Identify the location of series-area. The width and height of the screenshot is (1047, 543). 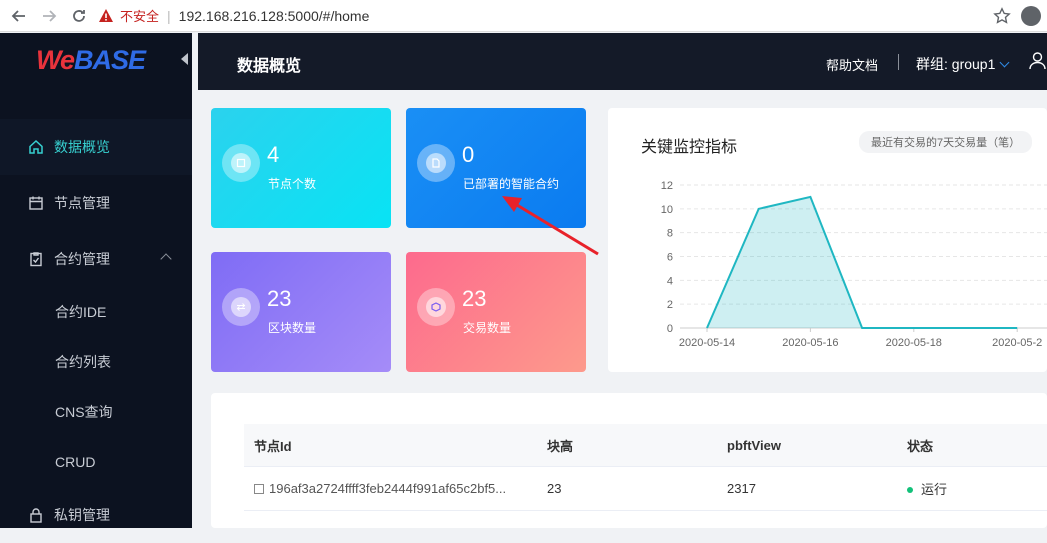
(862, 262).